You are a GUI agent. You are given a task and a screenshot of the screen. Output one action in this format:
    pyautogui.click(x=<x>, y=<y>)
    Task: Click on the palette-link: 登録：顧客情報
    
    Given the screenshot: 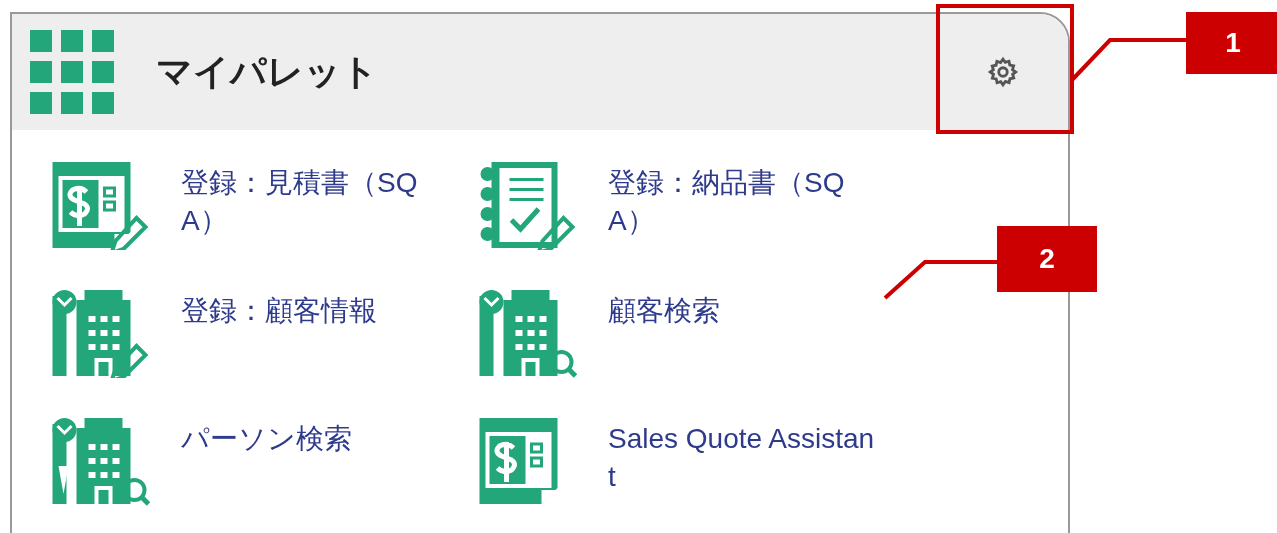 What is the action you would take?
    pyautogui.click(x=316, y=311)
    